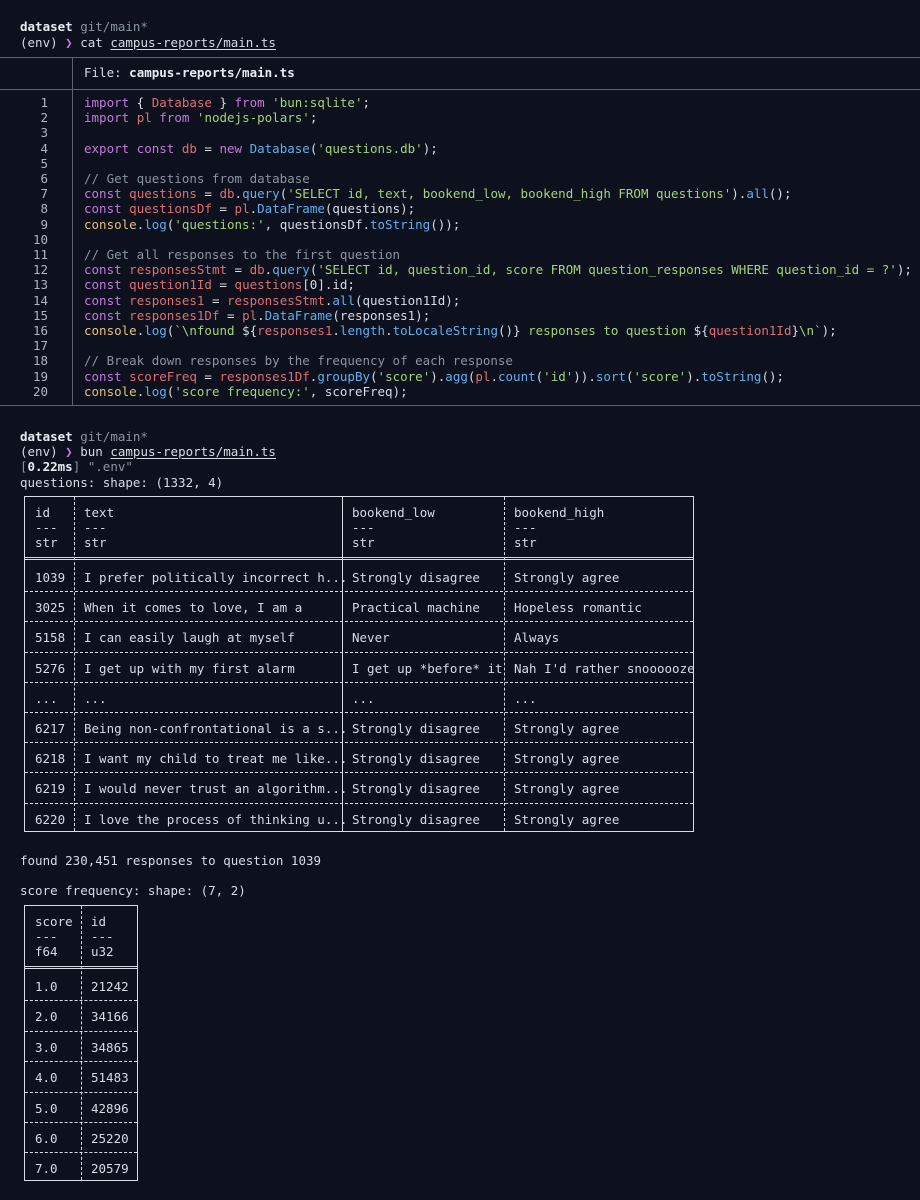 The image size is (920, 1200). What do you see at coordinates (46, 951) in the screenshot?
I see `column-header-dtype: f64` at bounding box center [46, 951].